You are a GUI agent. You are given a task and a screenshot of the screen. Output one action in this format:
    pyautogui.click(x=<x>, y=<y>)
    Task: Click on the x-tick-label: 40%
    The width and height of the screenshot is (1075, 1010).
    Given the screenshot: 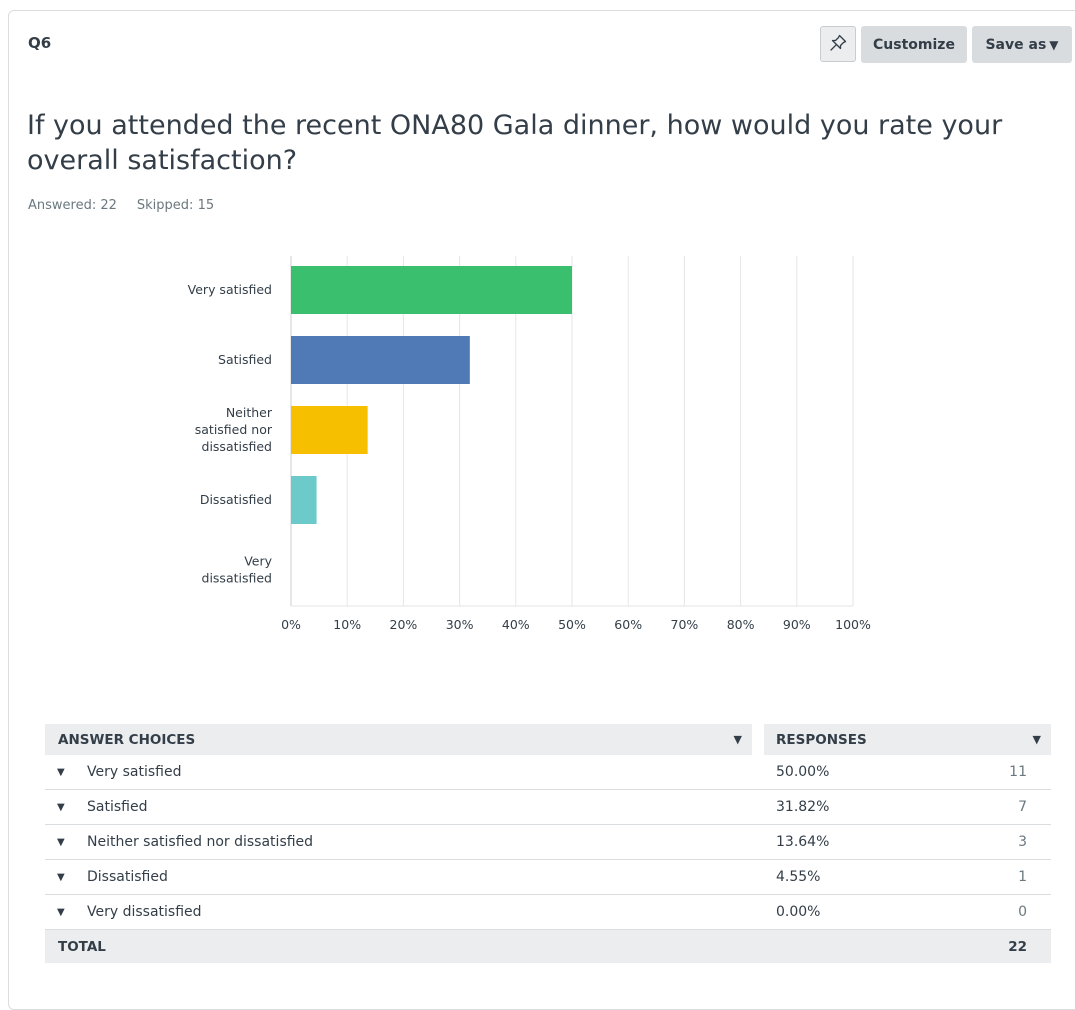 What is the action you would take?
    pyautogui.click(x=516, y=624)
    